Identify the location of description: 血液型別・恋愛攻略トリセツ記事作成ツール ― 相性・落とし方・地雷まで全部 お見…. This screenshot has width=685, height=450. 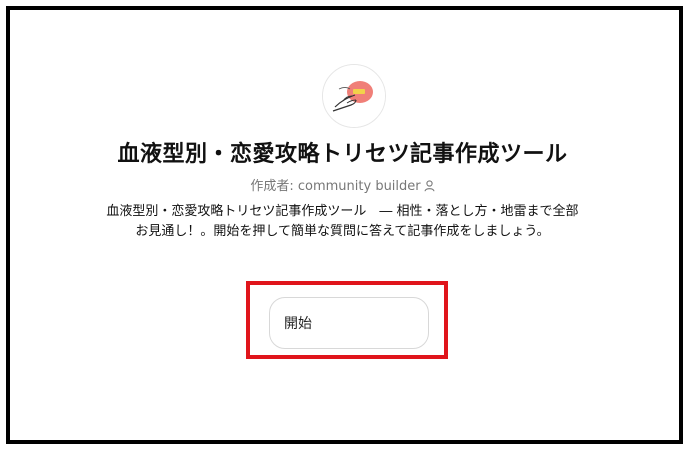
(342, 222).